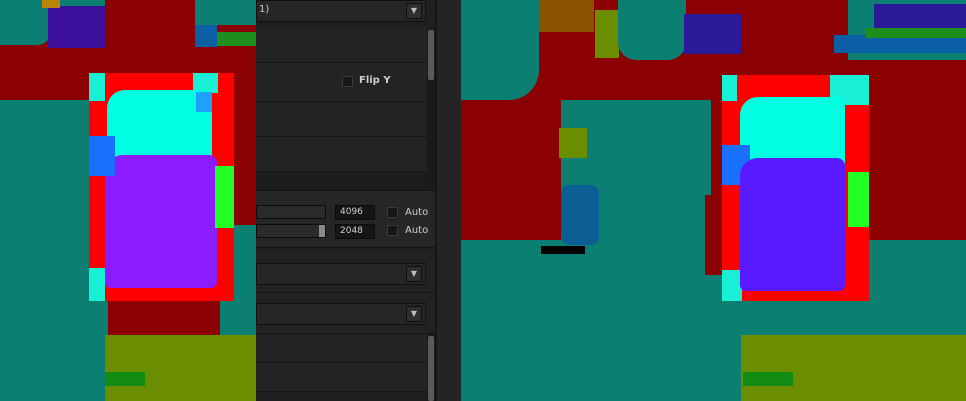 The width and height of the screenshot is (966, 401). Describe the element at coordinates (392, 230) in the screenshot. I see `auto-height-checkbox` at that location.